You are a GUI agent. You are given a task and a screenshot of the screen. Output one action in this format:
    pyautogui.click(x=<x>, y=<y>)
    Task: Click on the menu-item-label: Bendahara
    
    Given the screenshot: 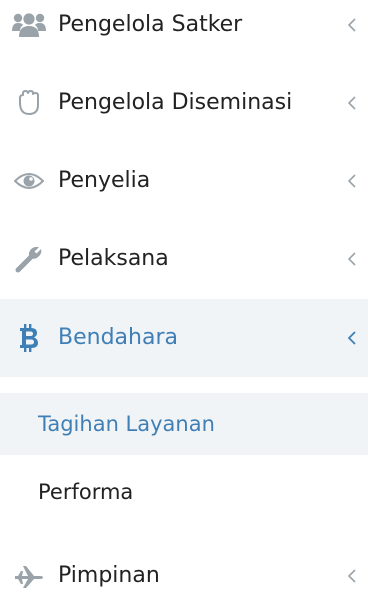 What is the action you would take?
    pyautogui.click(x=118, y=337)
    